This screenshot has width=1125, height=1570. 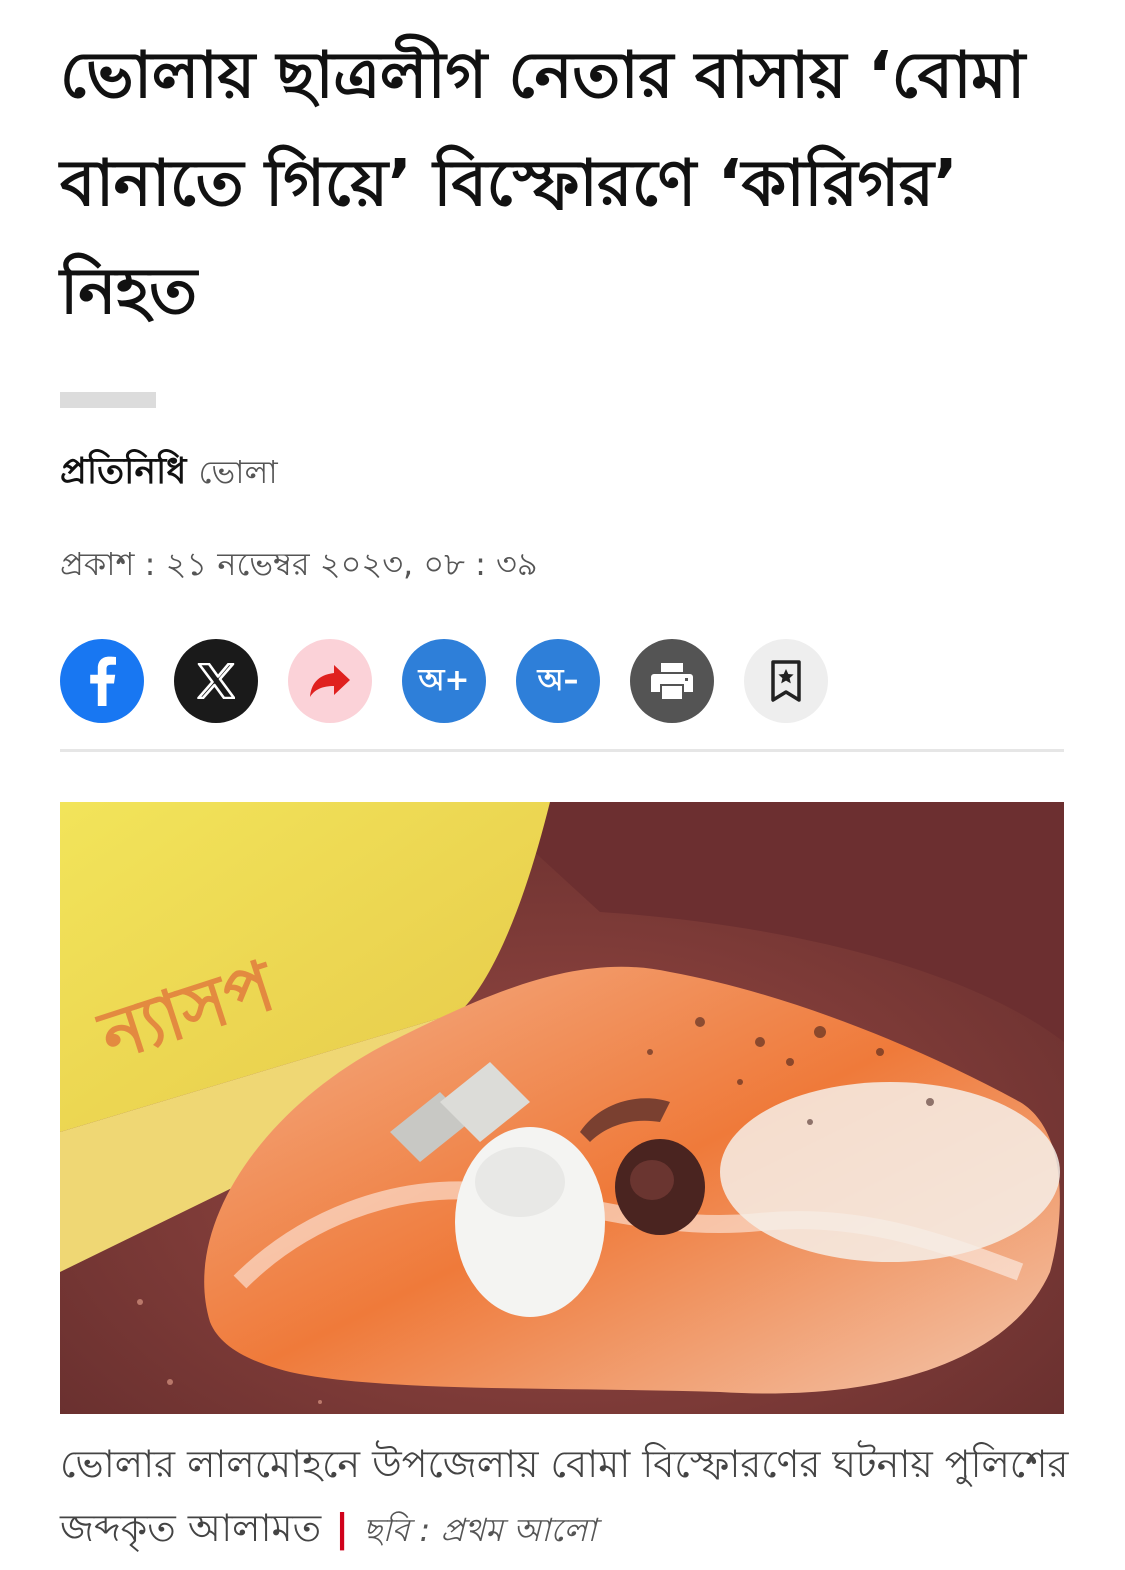 What do you see at coordinates (558, 681) in the screenshot?
I see `font-decrease-button: অ–` at bounding box center [558, 681].